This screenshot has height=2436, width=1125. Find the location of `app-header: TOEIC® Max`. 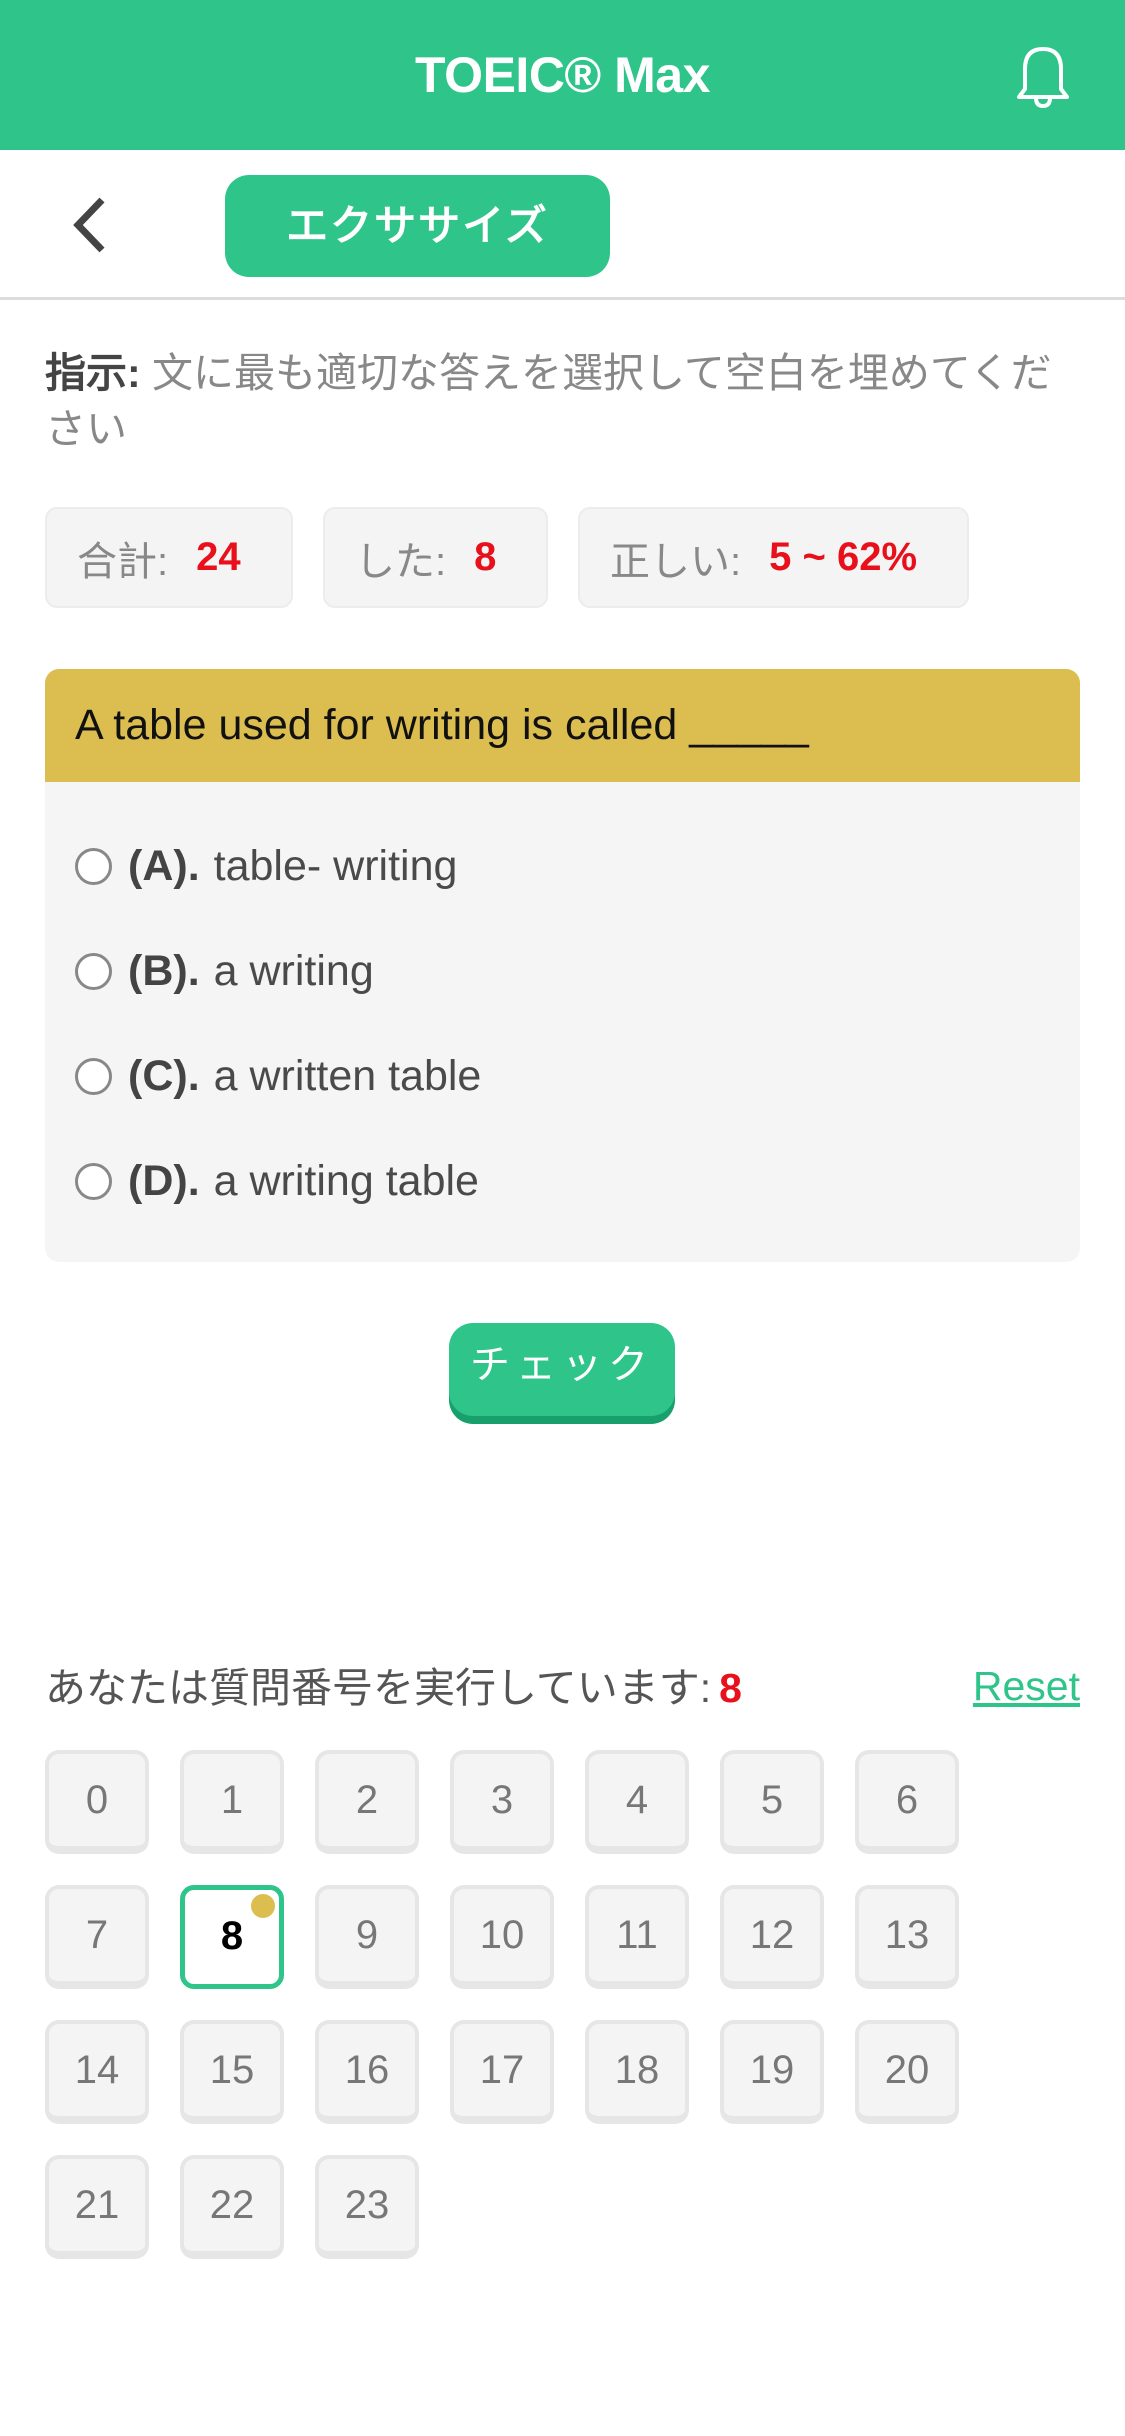

app-header: TOEIC® Max is located at coordinates (562, 75).